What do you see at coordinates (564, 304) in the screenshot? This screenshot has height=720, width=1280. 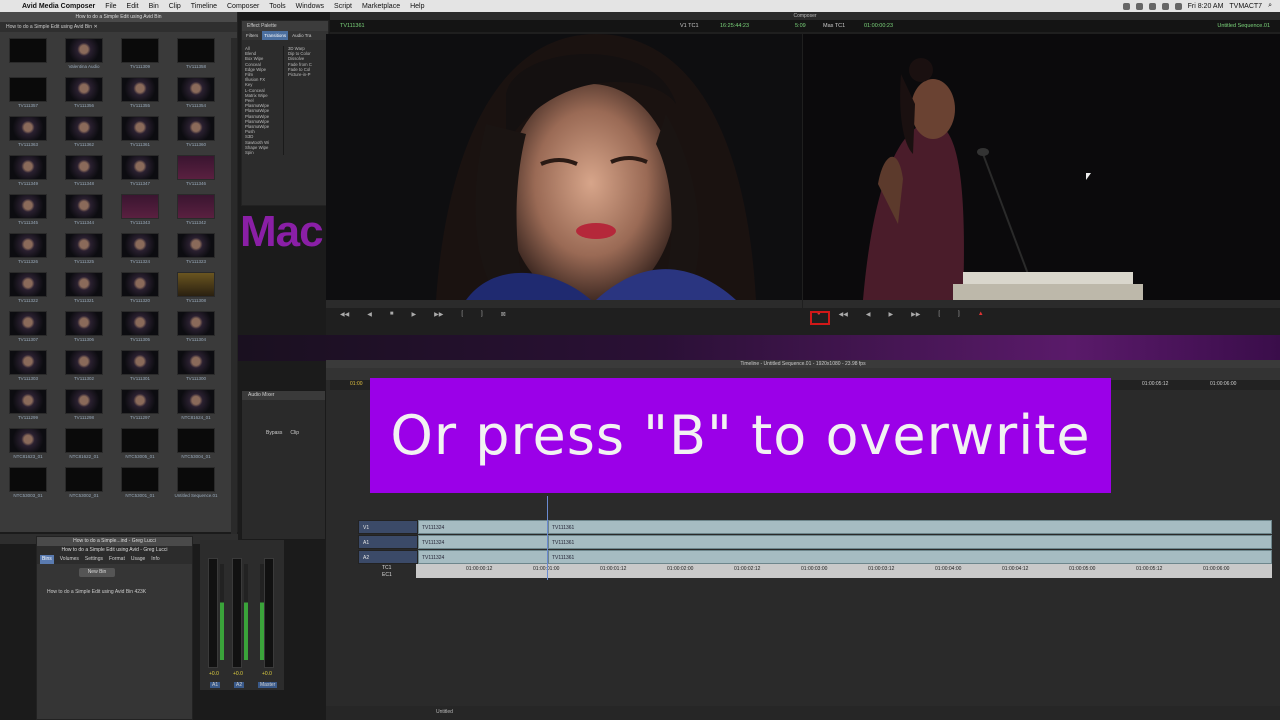 I see `source-position-bar` at bounding box center [564, 304].